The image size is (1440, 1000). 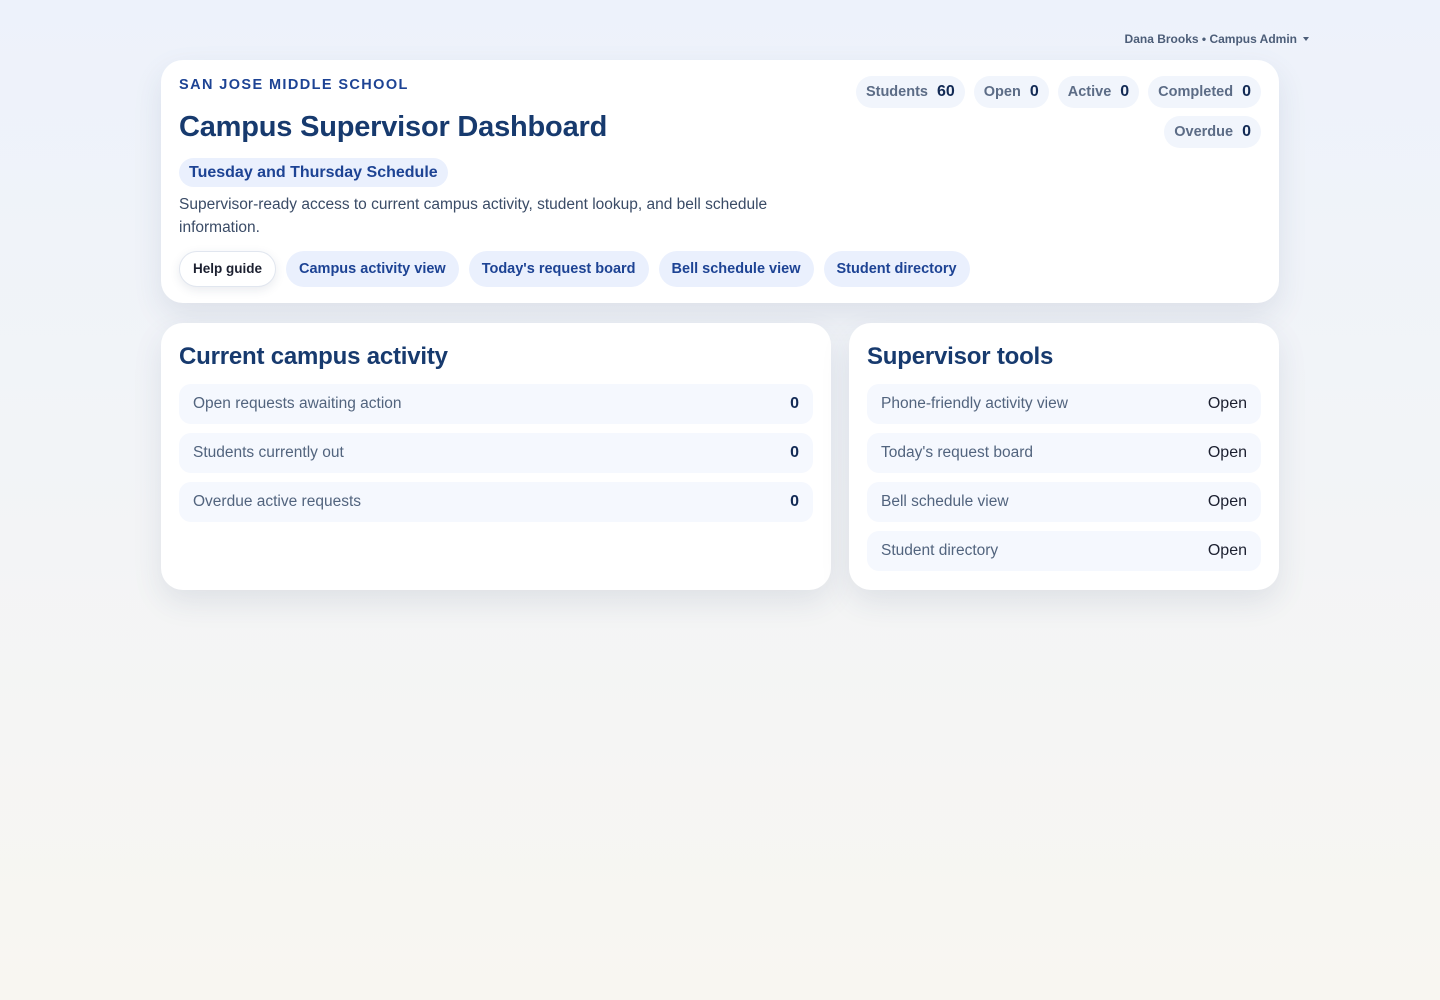 What do you see at coordinates (940, 550) in the screenshot?
I see `row-label: Student directory` at bounding box center [940, 550].